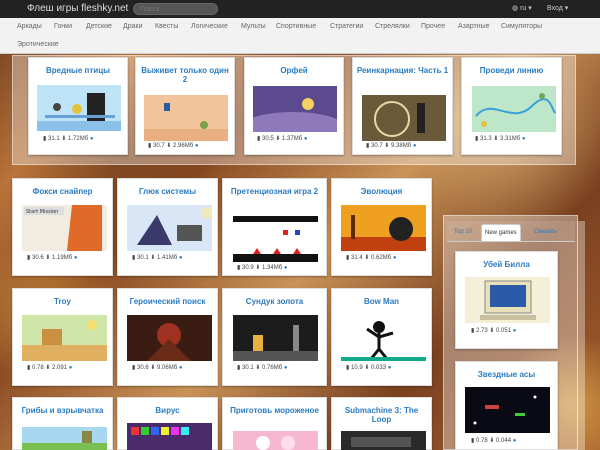 The width and height of the screenshot is (600, 450). What do you see at coordinates (167, 191) in the screenshot?
I see `game-title: Глюк системы` at bounding box center [167, 191].